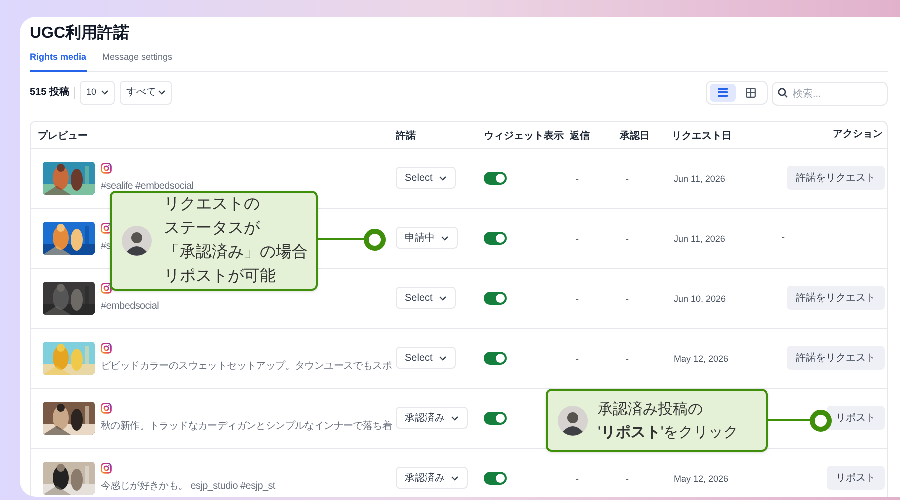 The image size is (900, 500). Describe the element at coordinates (80, 33) in the screenshot. I see `page-title: UGC利用許諾` at that location.